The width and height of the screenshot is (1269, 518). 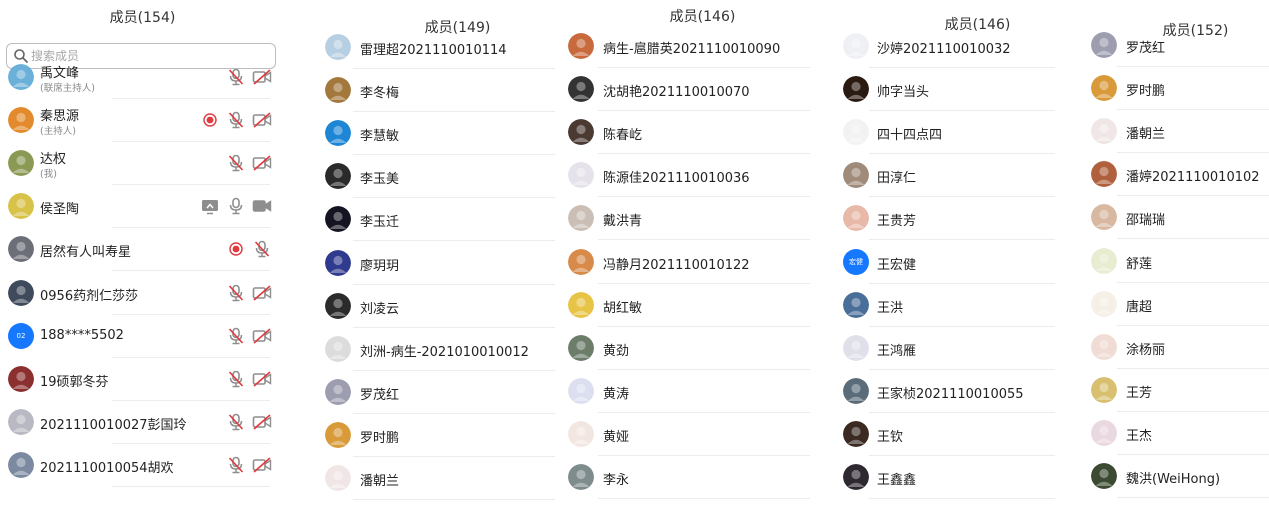 I want to click on member-row: 0956药剂仁莎莎, so click(x=142, y=293).